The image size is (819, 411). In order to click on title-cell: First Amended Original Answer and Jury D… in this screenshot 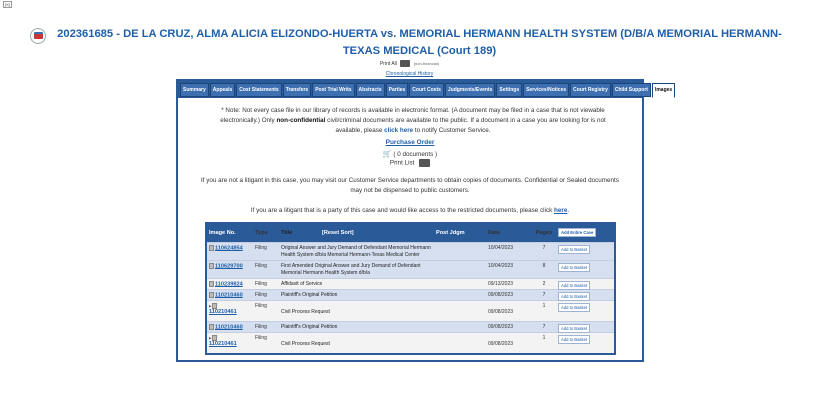, I will do `click(351, 269)`.